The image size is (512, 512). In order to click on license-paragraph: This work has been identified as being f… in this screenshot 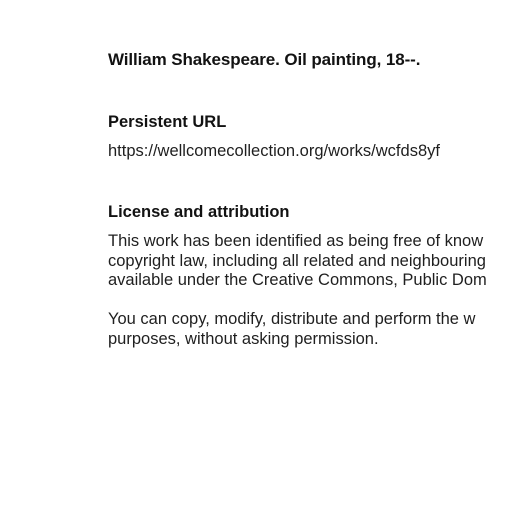, I will do `click(297, 261)`.